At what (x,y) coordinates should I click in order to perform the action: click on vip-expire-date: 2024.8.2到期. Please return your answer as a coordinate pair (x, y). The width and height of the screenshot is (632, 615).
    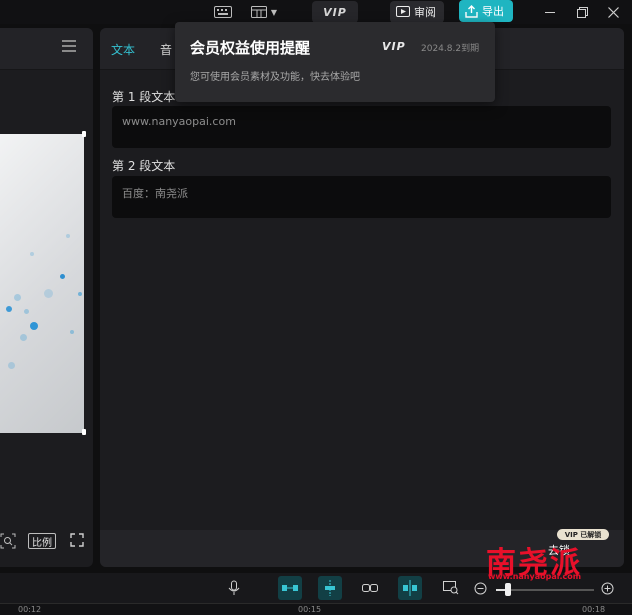
    Looking at the image, I should click on (450, 49).